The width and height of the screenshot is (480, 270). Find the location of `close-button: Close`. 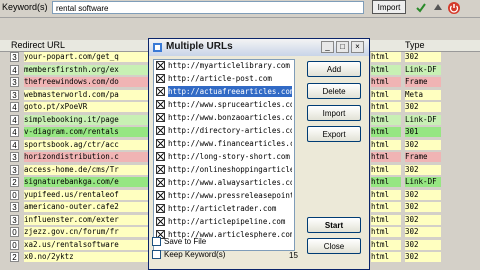

close-button: Close is located at coordinates (334, 246).